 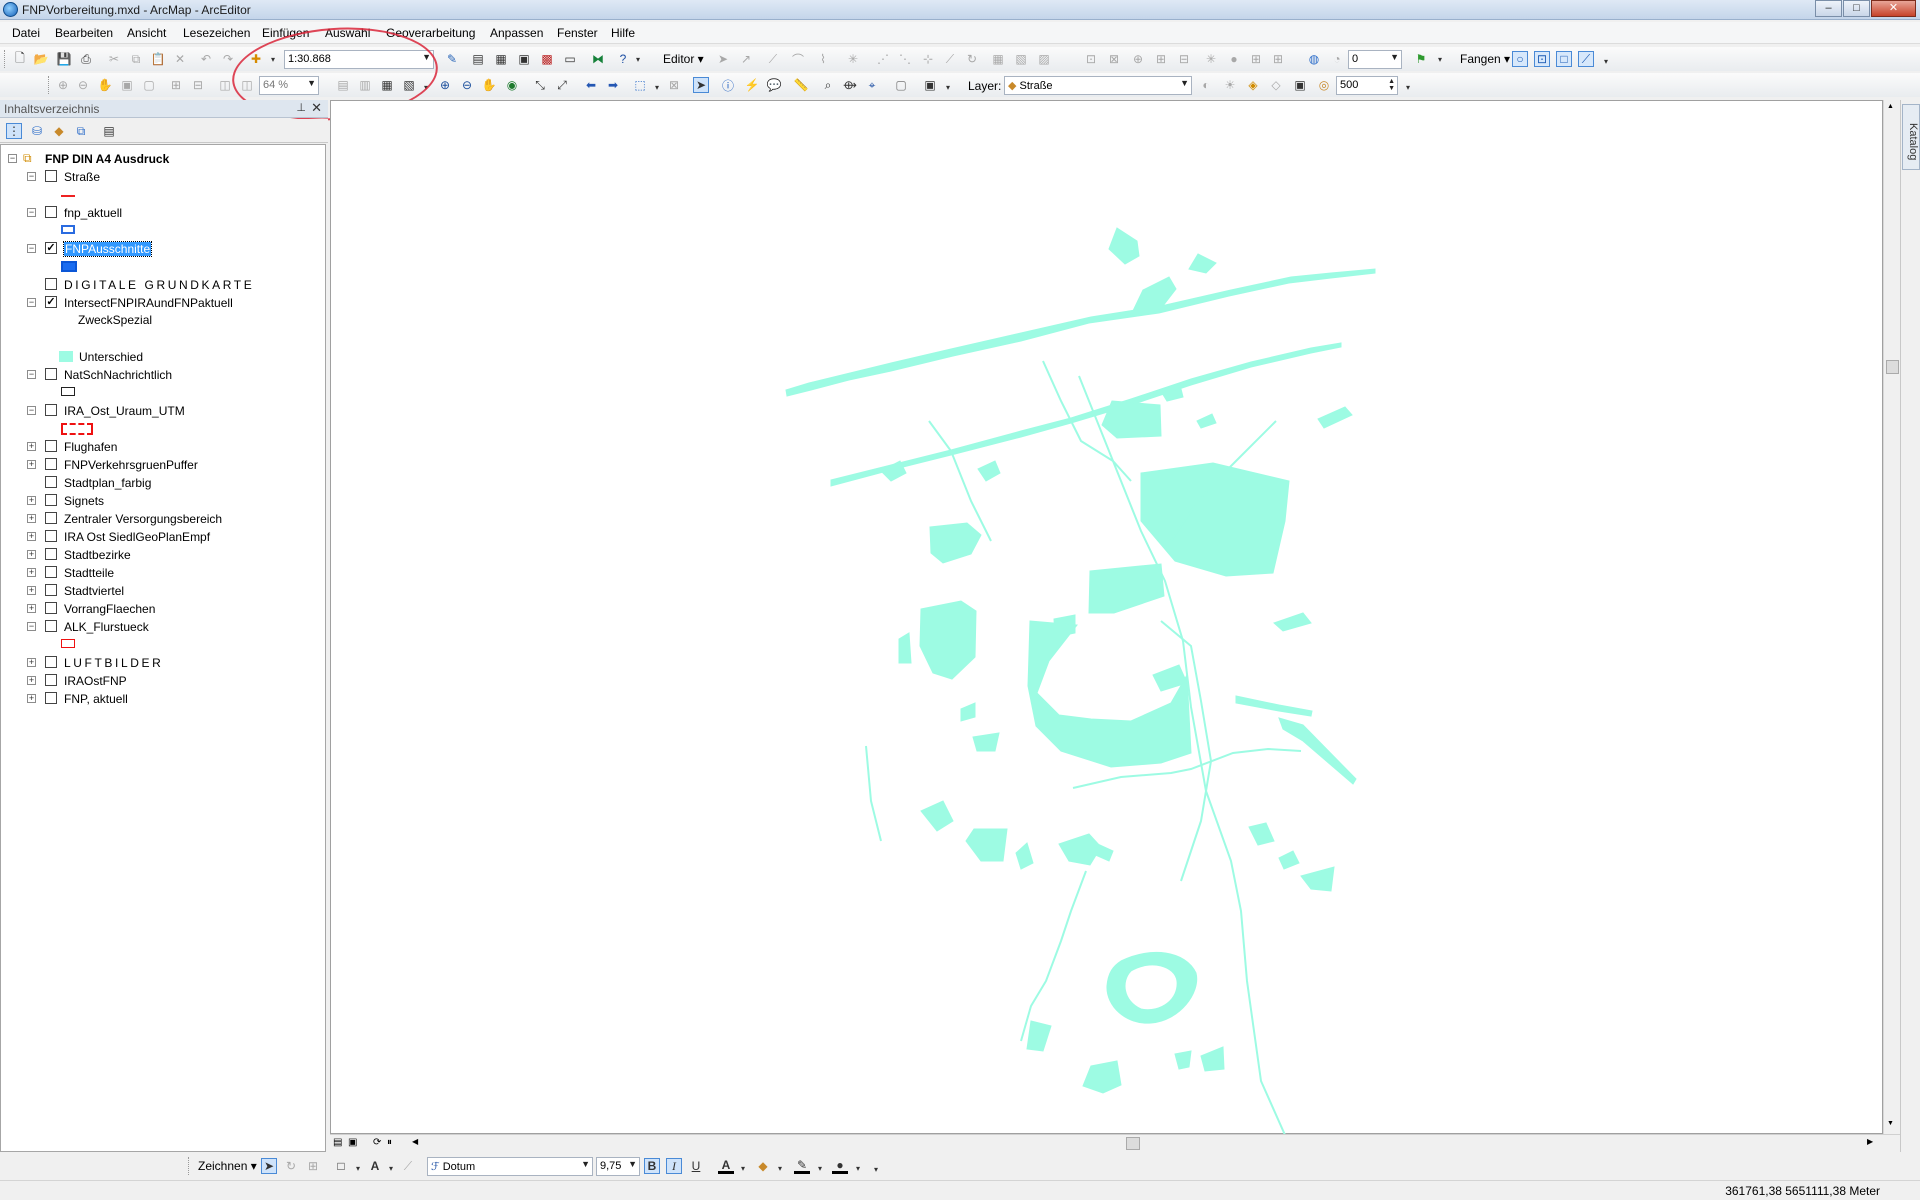 I want to click on pause-drawing-icon: ⏸, so click(x=389, y=1142).